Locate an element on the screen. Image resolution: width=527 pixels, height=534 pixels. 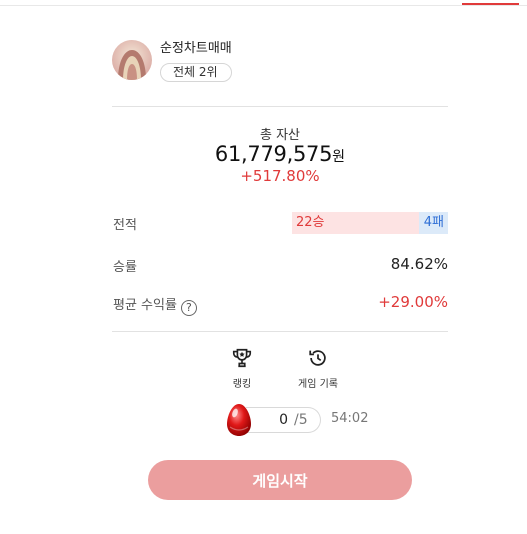
game-counter: 0 /5 is located at coordinates (283, 420).